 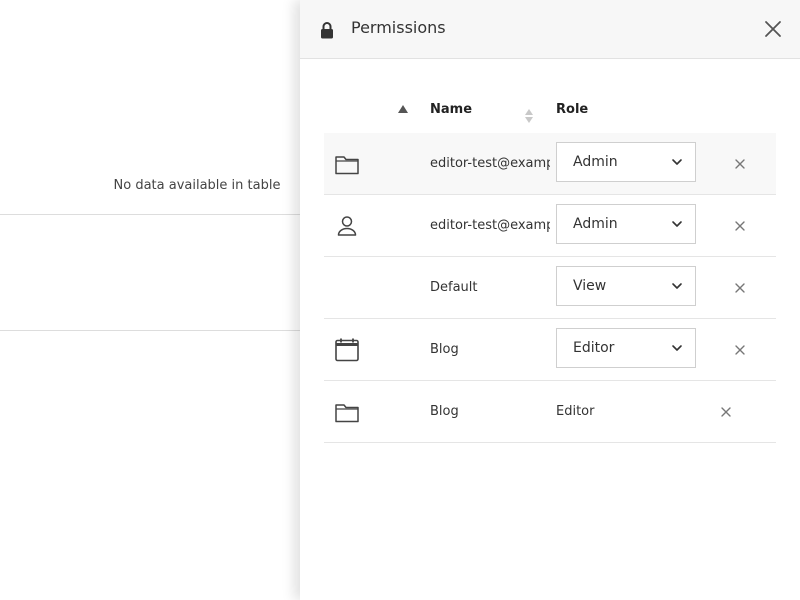 I want to click on table-header: Name Role, so click(x=550, y=110).